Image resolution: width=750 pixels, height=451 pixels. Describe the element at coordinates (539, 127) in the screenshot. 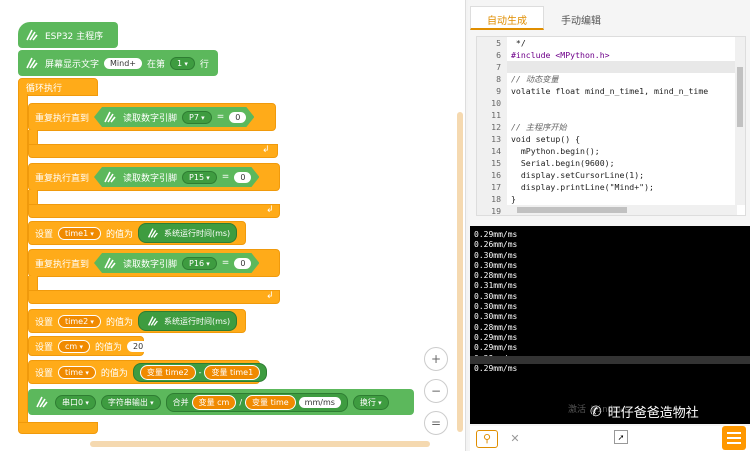

I see `code-text: // 主程序开始` at that location.